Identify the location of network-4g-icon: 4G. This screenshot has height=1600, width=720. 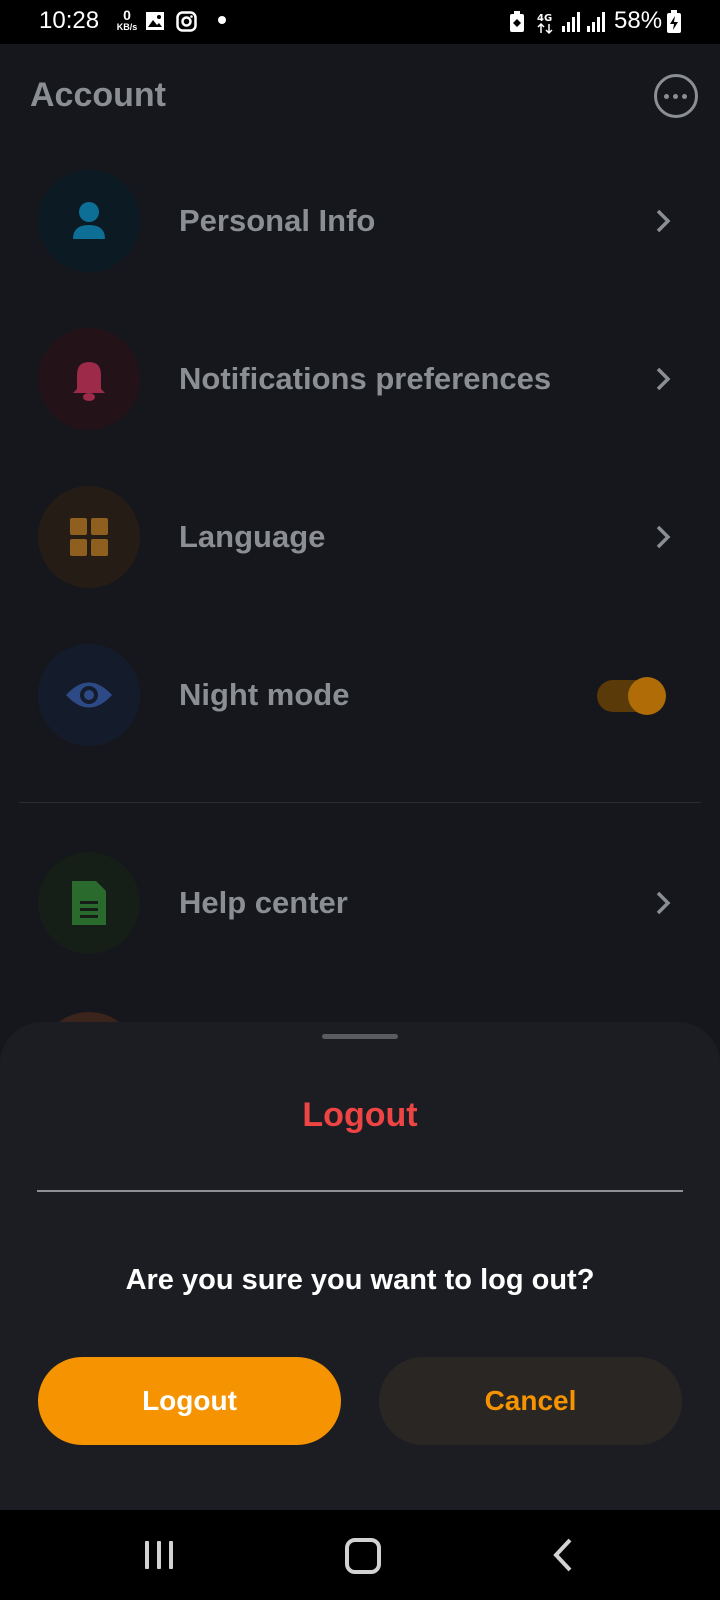
(545, 24).